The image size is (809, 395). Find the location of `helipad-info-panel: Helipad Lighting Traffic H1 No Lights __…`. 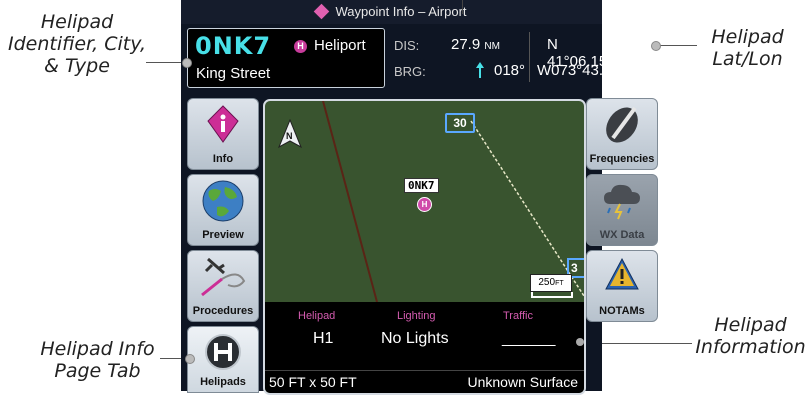

helipad-info-panel: Helipad Lighting Traffic H1 No Lights __… is located at coordinates (424, 347).